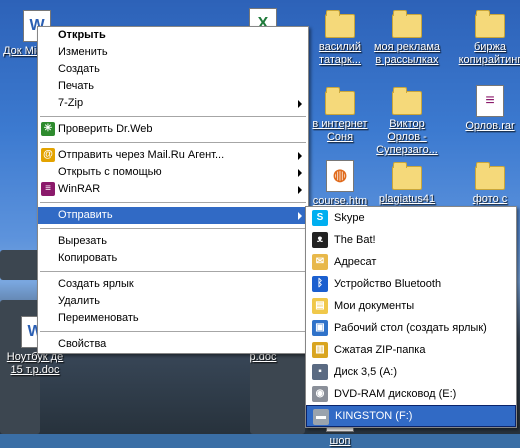  What do you see at coordinates (411, 372) in the screenshot?
I see `send-to-item-диск-3-5-a: ▪ Диск 3,5 (A:)` at bounding box center [411, 372].